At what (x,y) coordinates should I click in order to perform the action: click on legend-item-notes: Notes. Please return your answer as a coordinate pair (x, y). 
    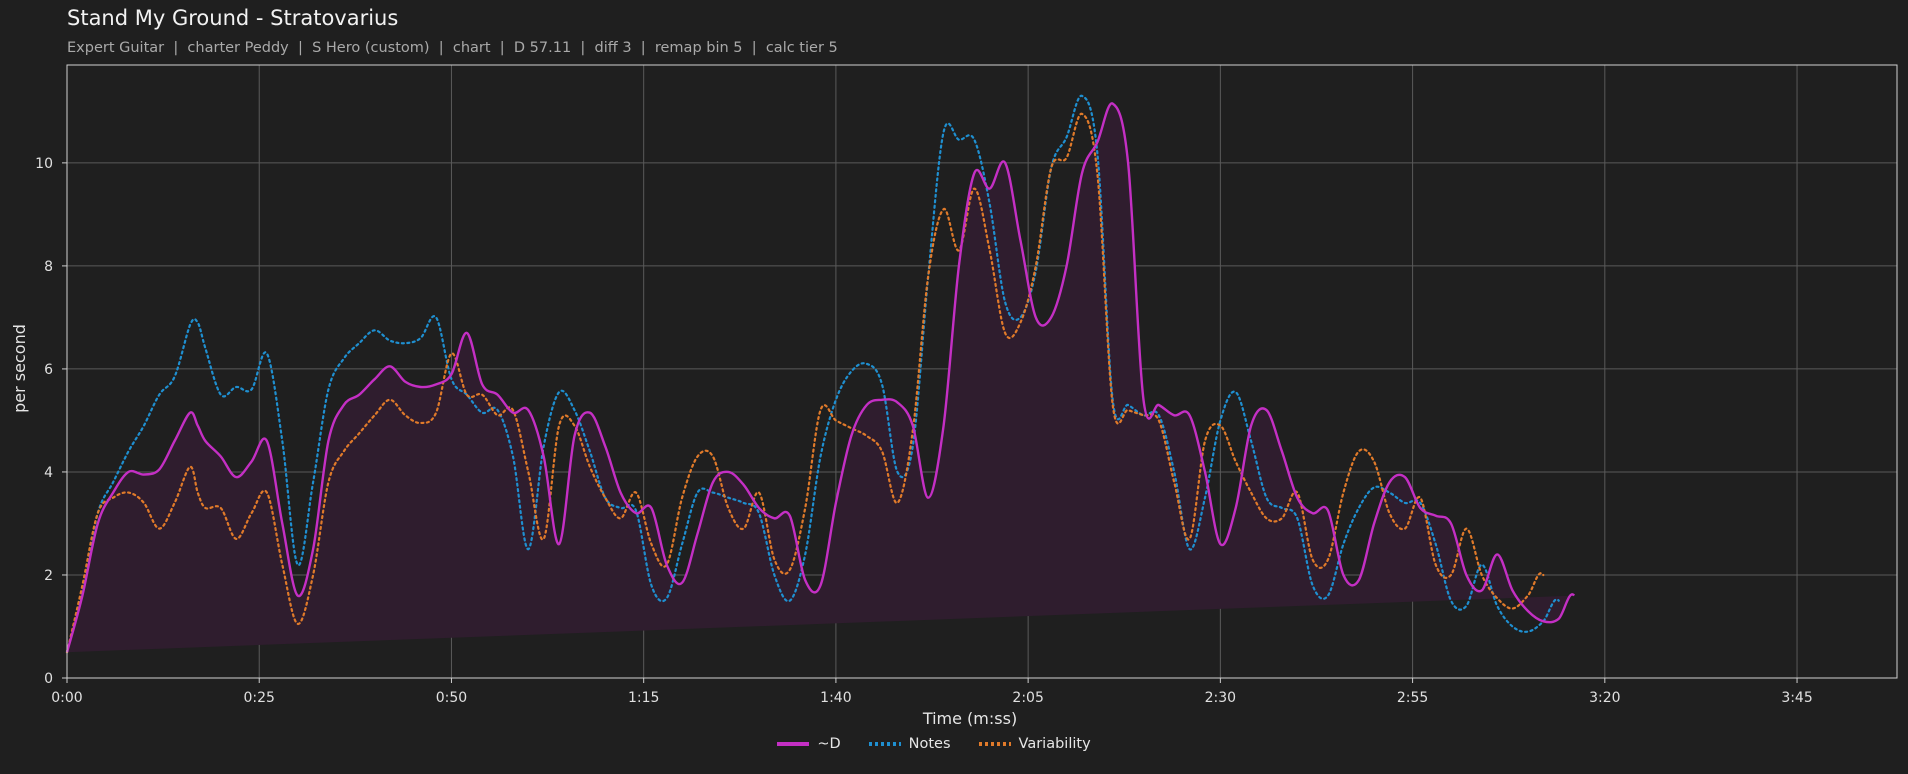
    Looking at the image, I should click on (909, 744).